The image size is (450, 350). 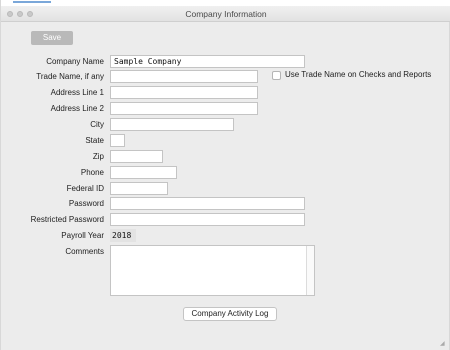 I want to click on save-button: Save, so click(x=52, y=38).